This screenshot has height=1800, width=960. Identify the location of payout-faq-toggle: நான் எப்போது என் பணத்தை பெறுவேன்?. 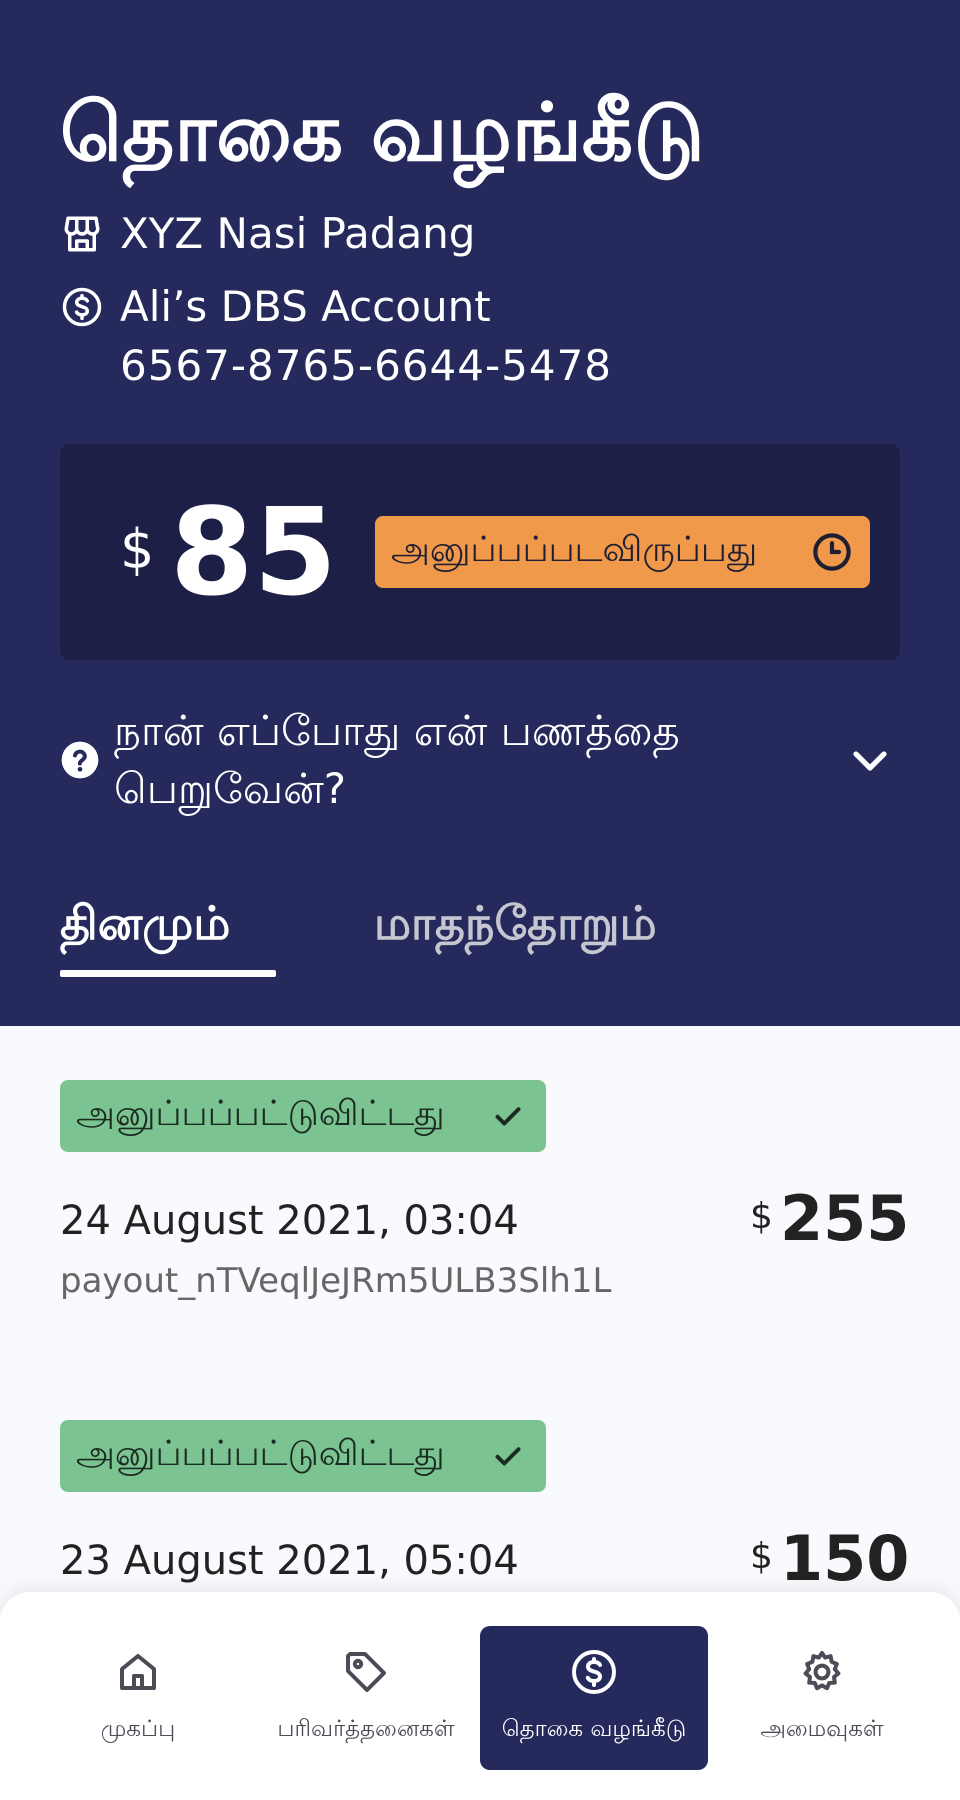
(480, 760).